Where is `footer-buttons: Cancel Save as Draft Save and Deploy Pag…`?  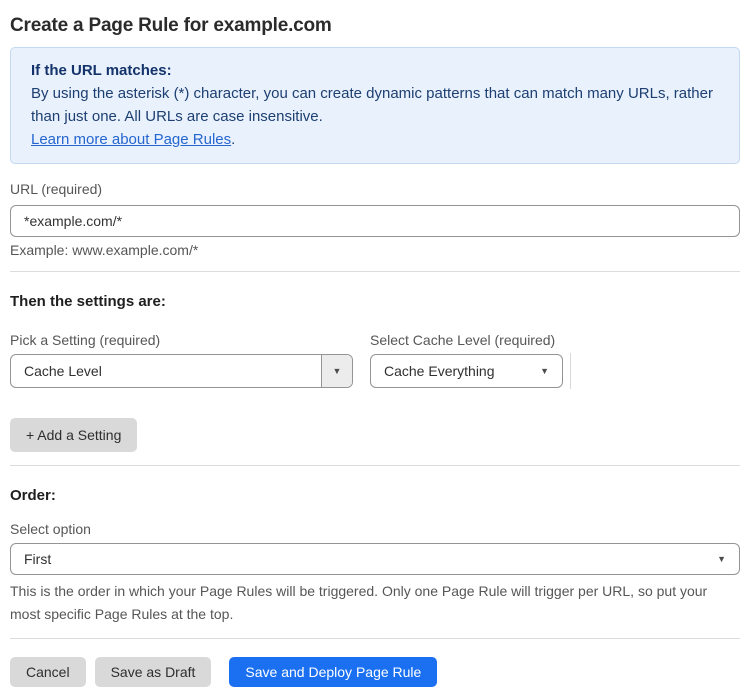
footer-buttons: Cancel Save as Draft Save and Deploy Pag… is located at coordinates (375, 672).